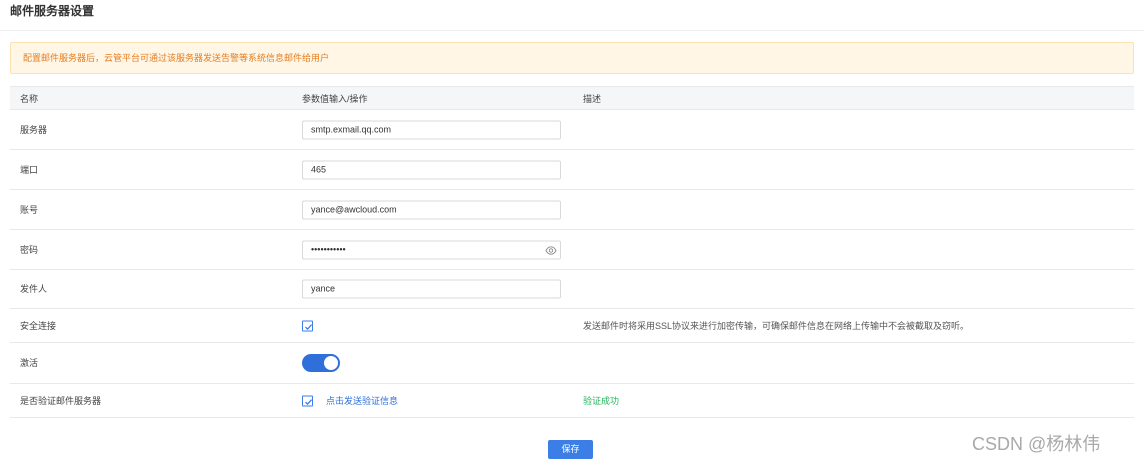  I want to click on table-row-port: 端口 465, so click(572, 170).